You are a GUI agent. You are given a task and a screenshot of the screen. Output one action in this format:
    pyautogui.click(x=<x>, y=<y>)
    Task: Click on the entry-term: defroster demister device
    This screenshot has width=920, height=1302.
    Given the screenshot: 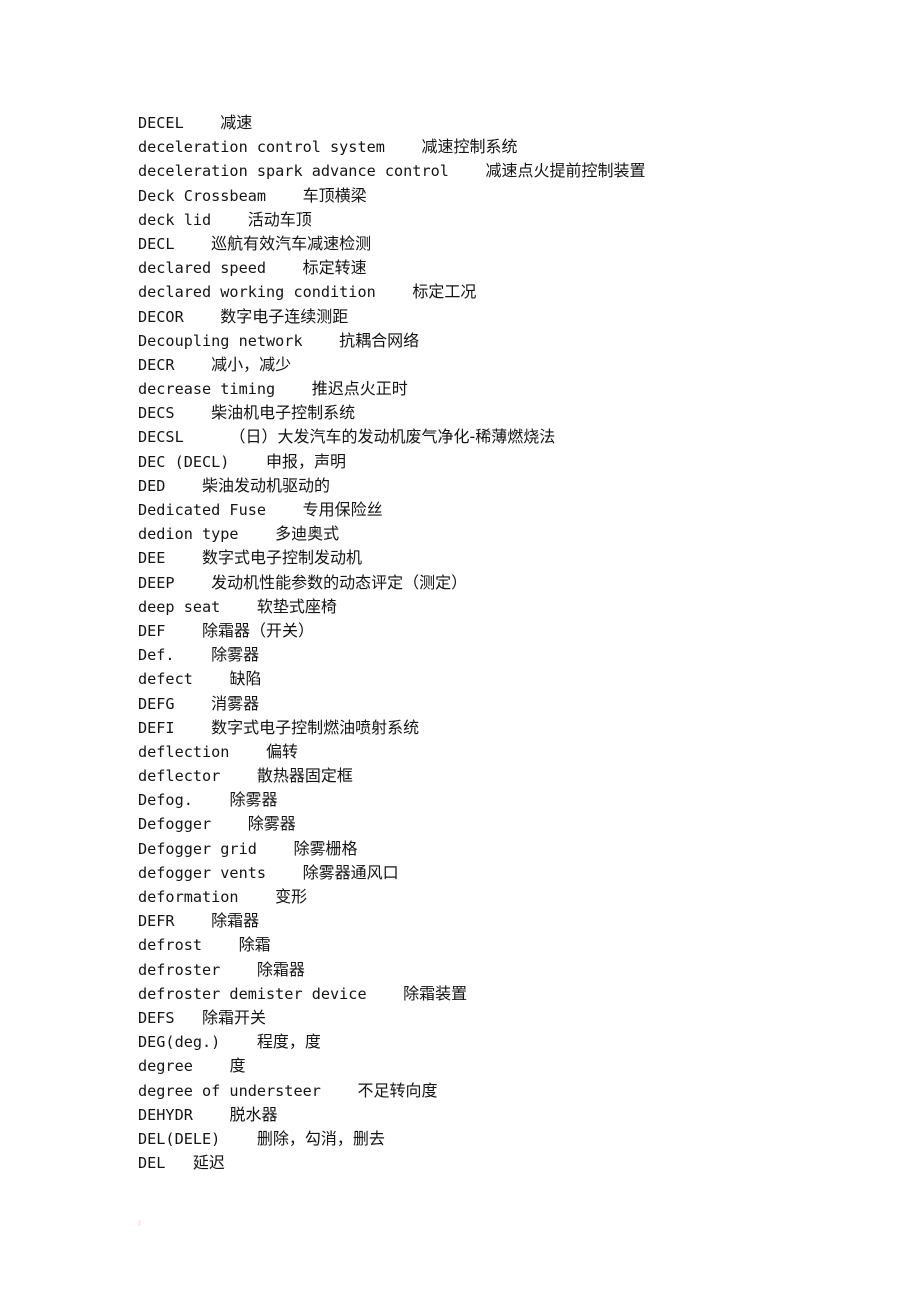 What is the action you would take?
    pyautogui.click(x=252, y=993)
    